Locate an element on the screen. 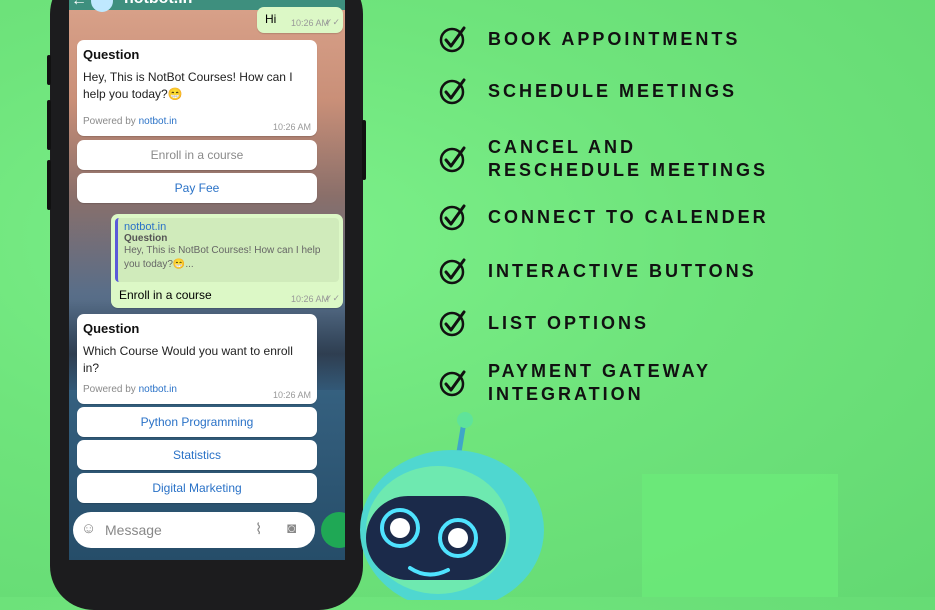  feature-item: CANCEL AND RESCHEDULE MEETINGS is located at coordinates (613, 159).